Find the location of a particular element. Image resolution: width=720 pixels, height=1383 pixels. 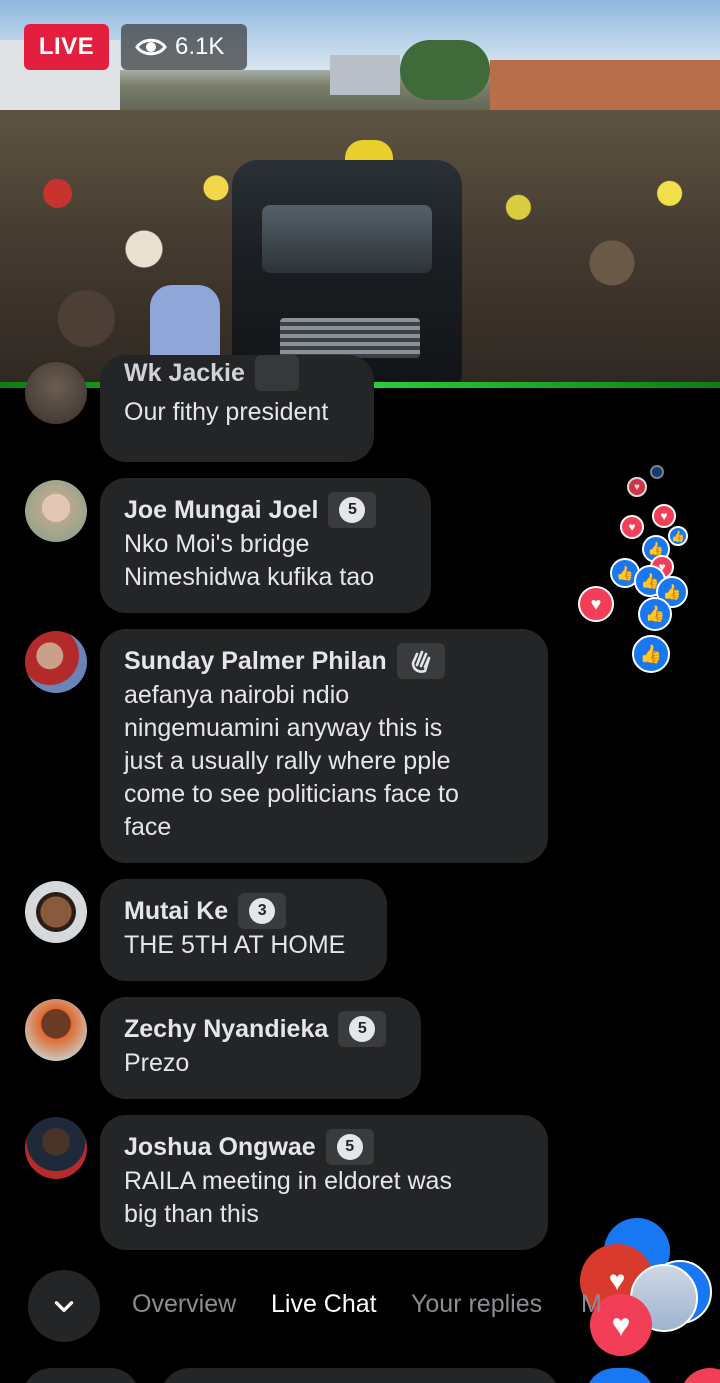

wave-icon is located at coordinates (420, 661).